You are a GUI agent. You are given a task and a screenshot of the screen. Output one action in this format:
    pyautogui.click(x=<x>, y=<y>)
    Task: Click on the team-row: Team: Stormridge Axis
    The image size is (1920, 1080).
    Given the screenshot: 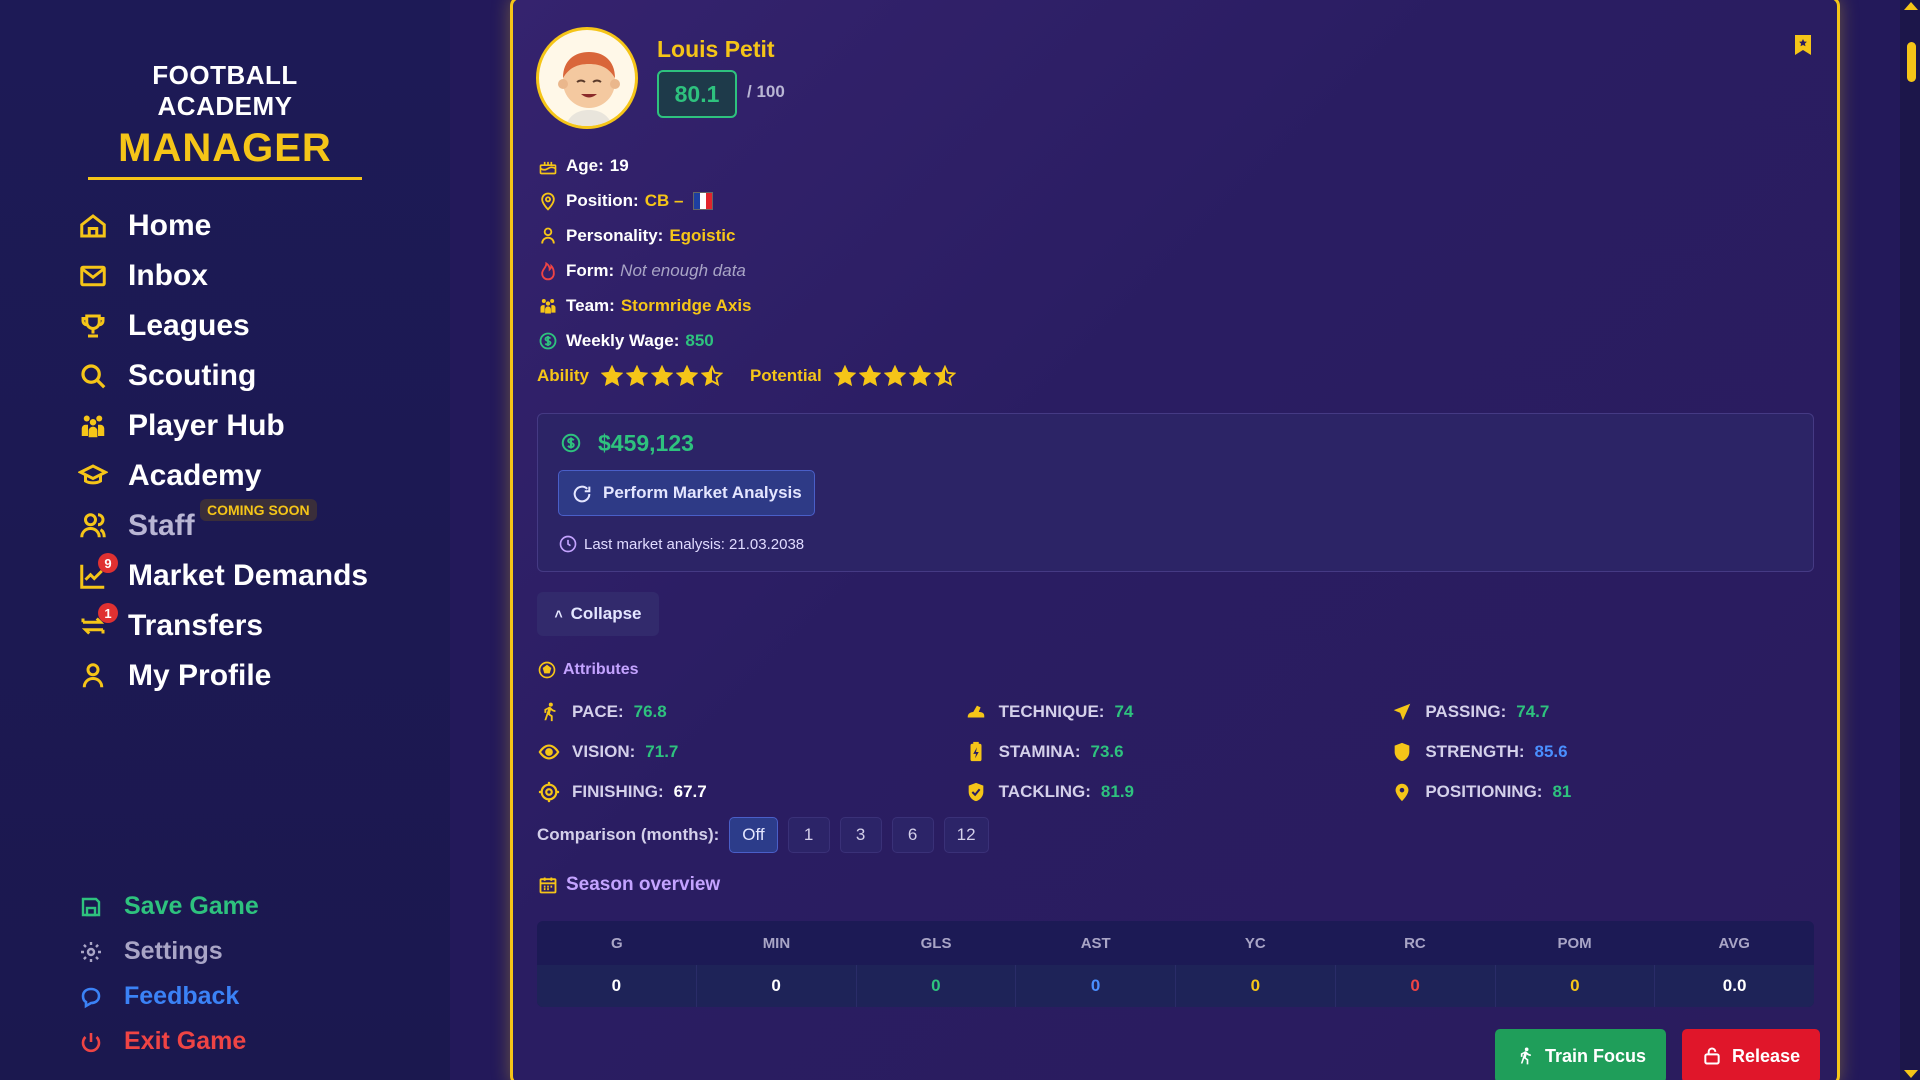 What is the action you would take?
    pyautogui.click(x=645, y=305)
    